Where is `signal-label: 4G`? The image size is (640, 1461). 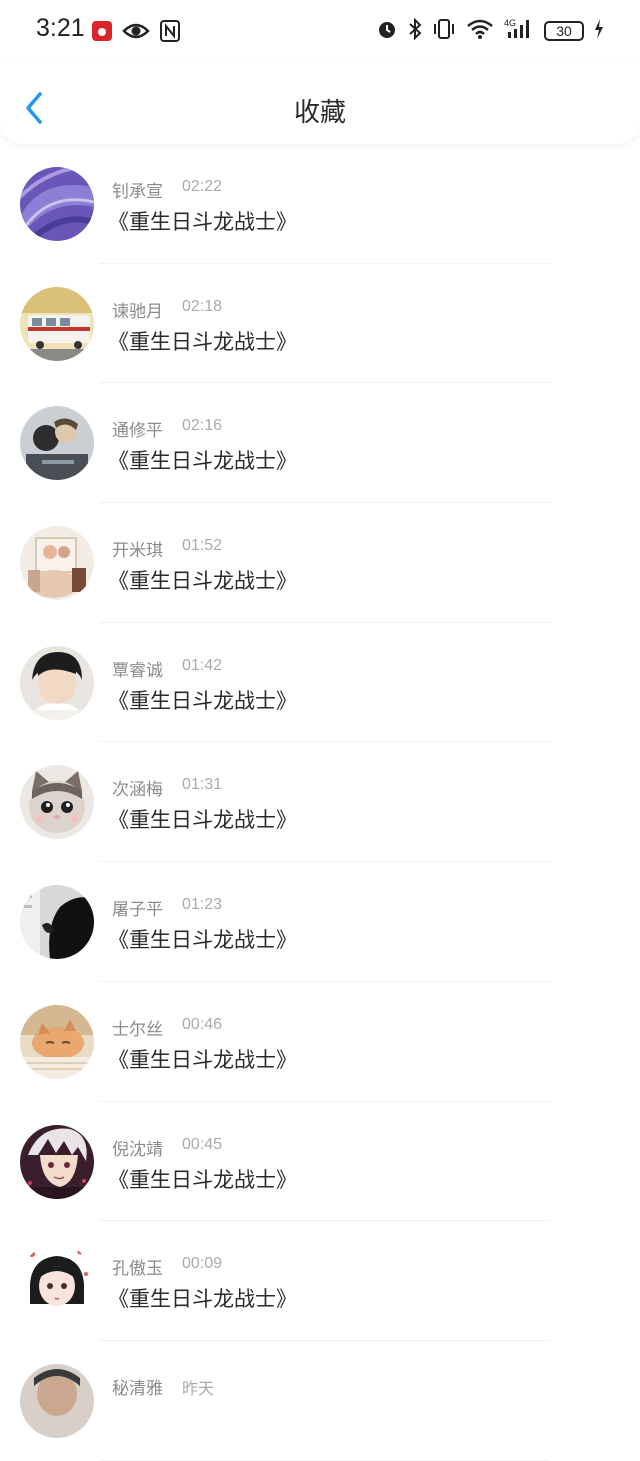 signal-label: 4G is located at coordinates (510, 23).